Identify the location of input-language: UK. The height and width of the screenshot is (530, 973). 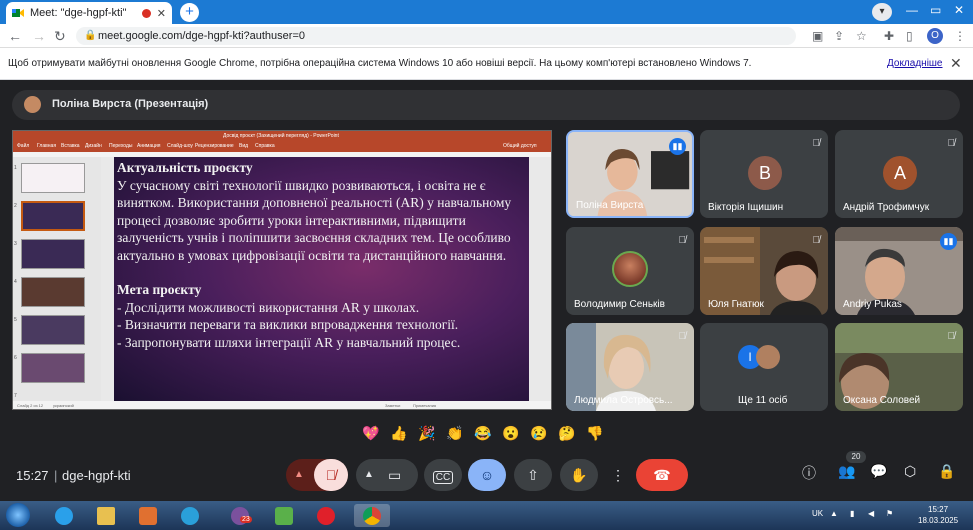
(817, 513).